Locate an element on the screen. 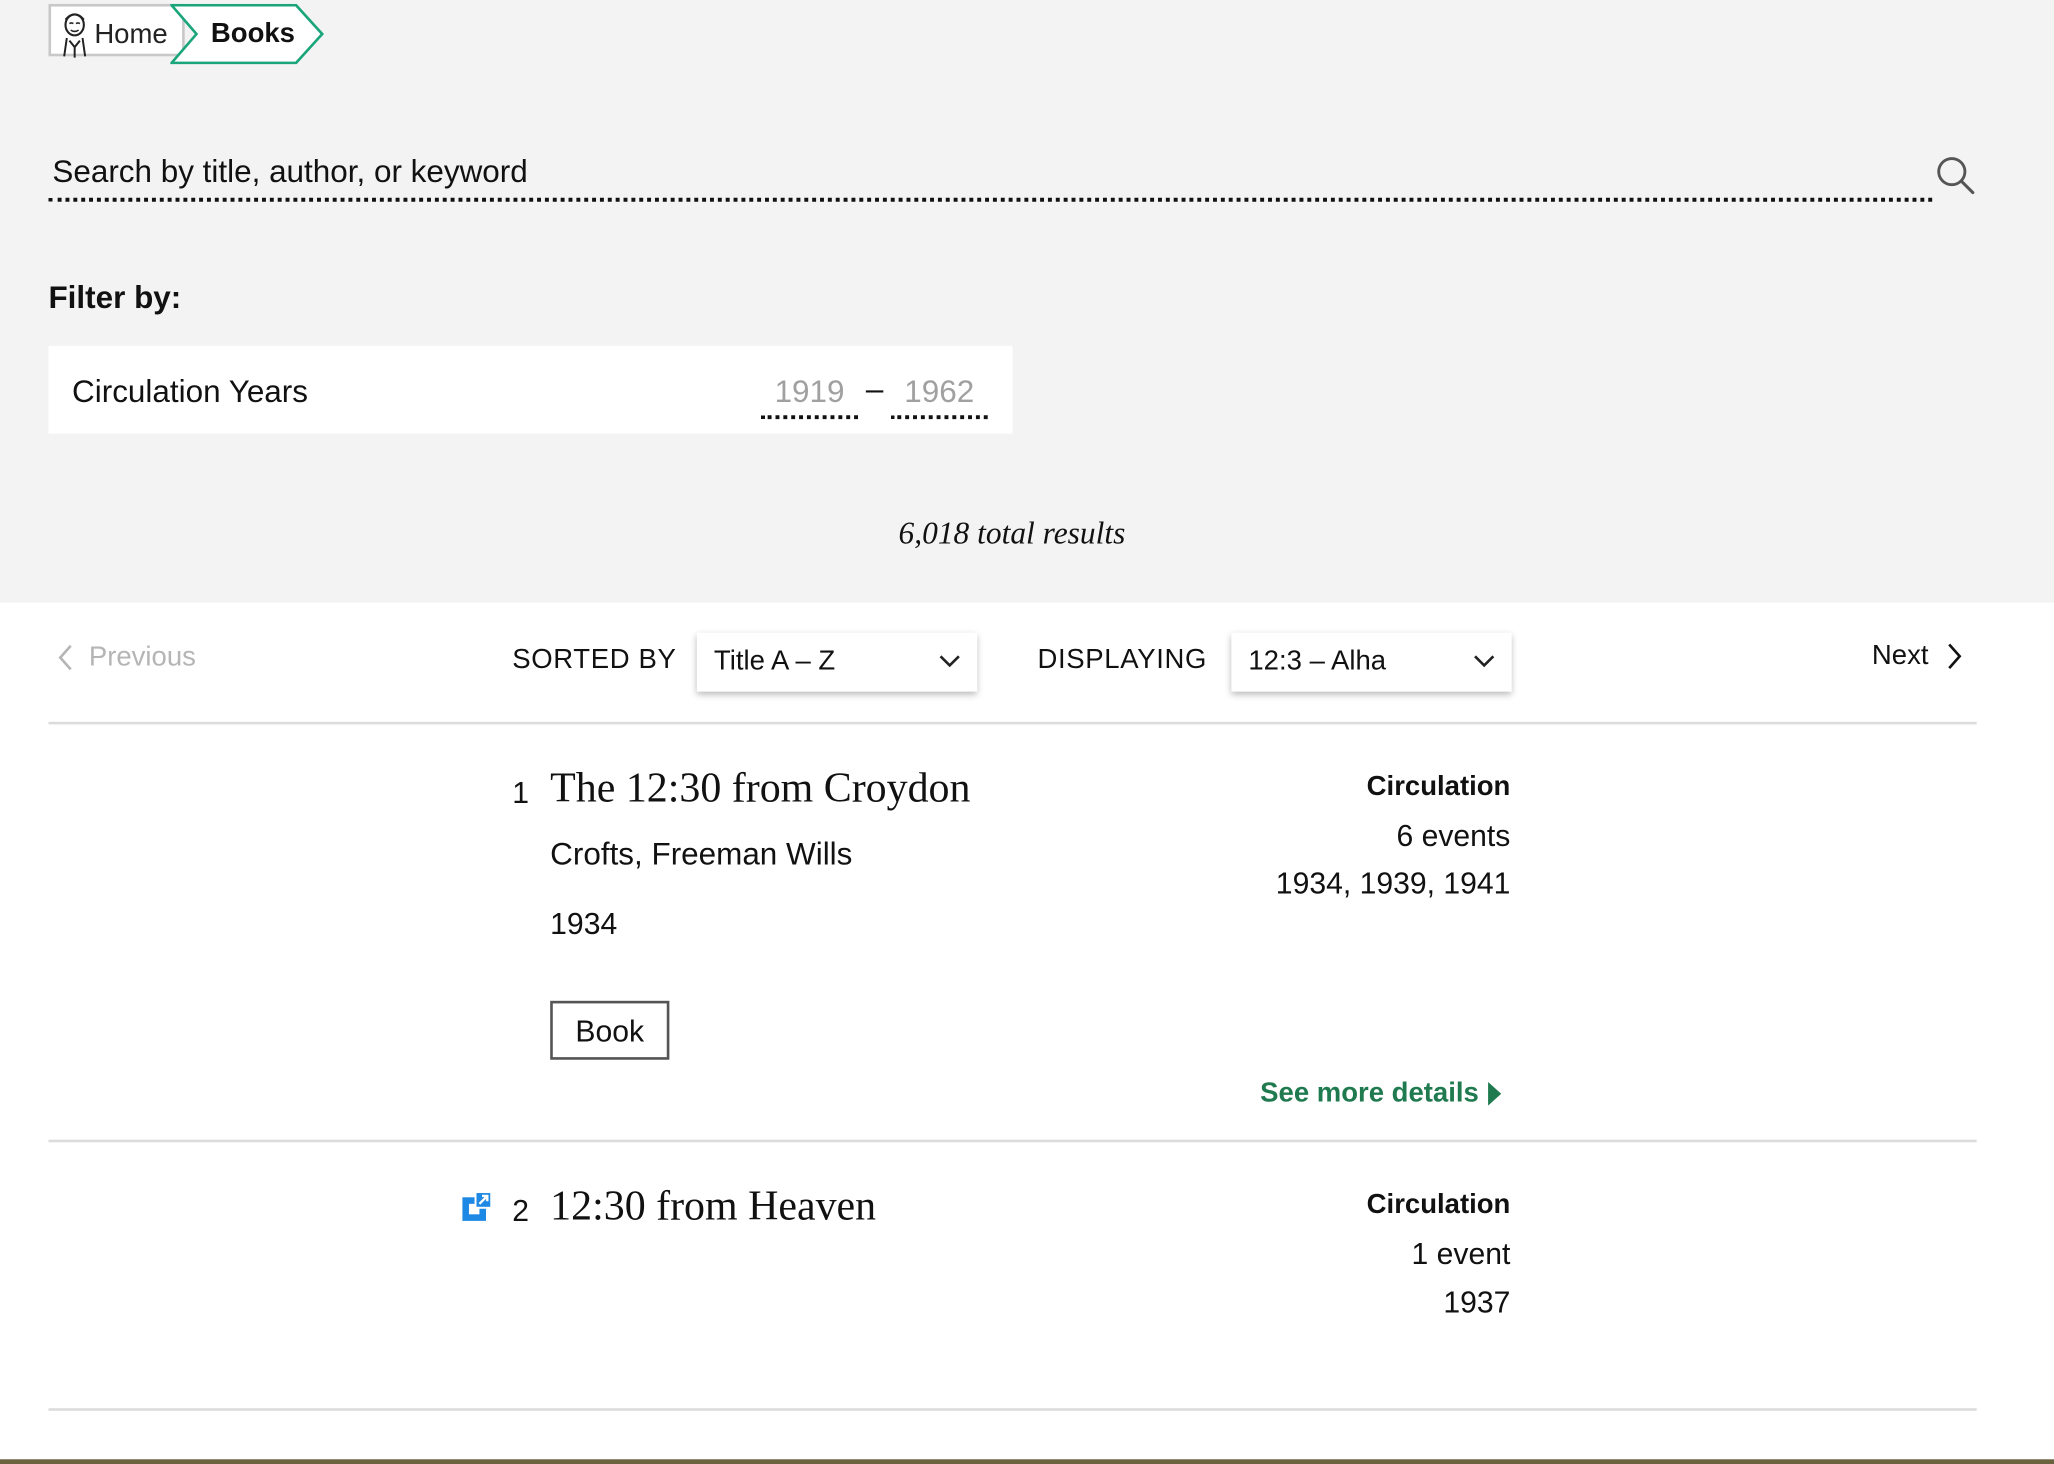 This screenshot has height=1464, width=2054. chevron-right-icon is located at coordinates (1955, 657).